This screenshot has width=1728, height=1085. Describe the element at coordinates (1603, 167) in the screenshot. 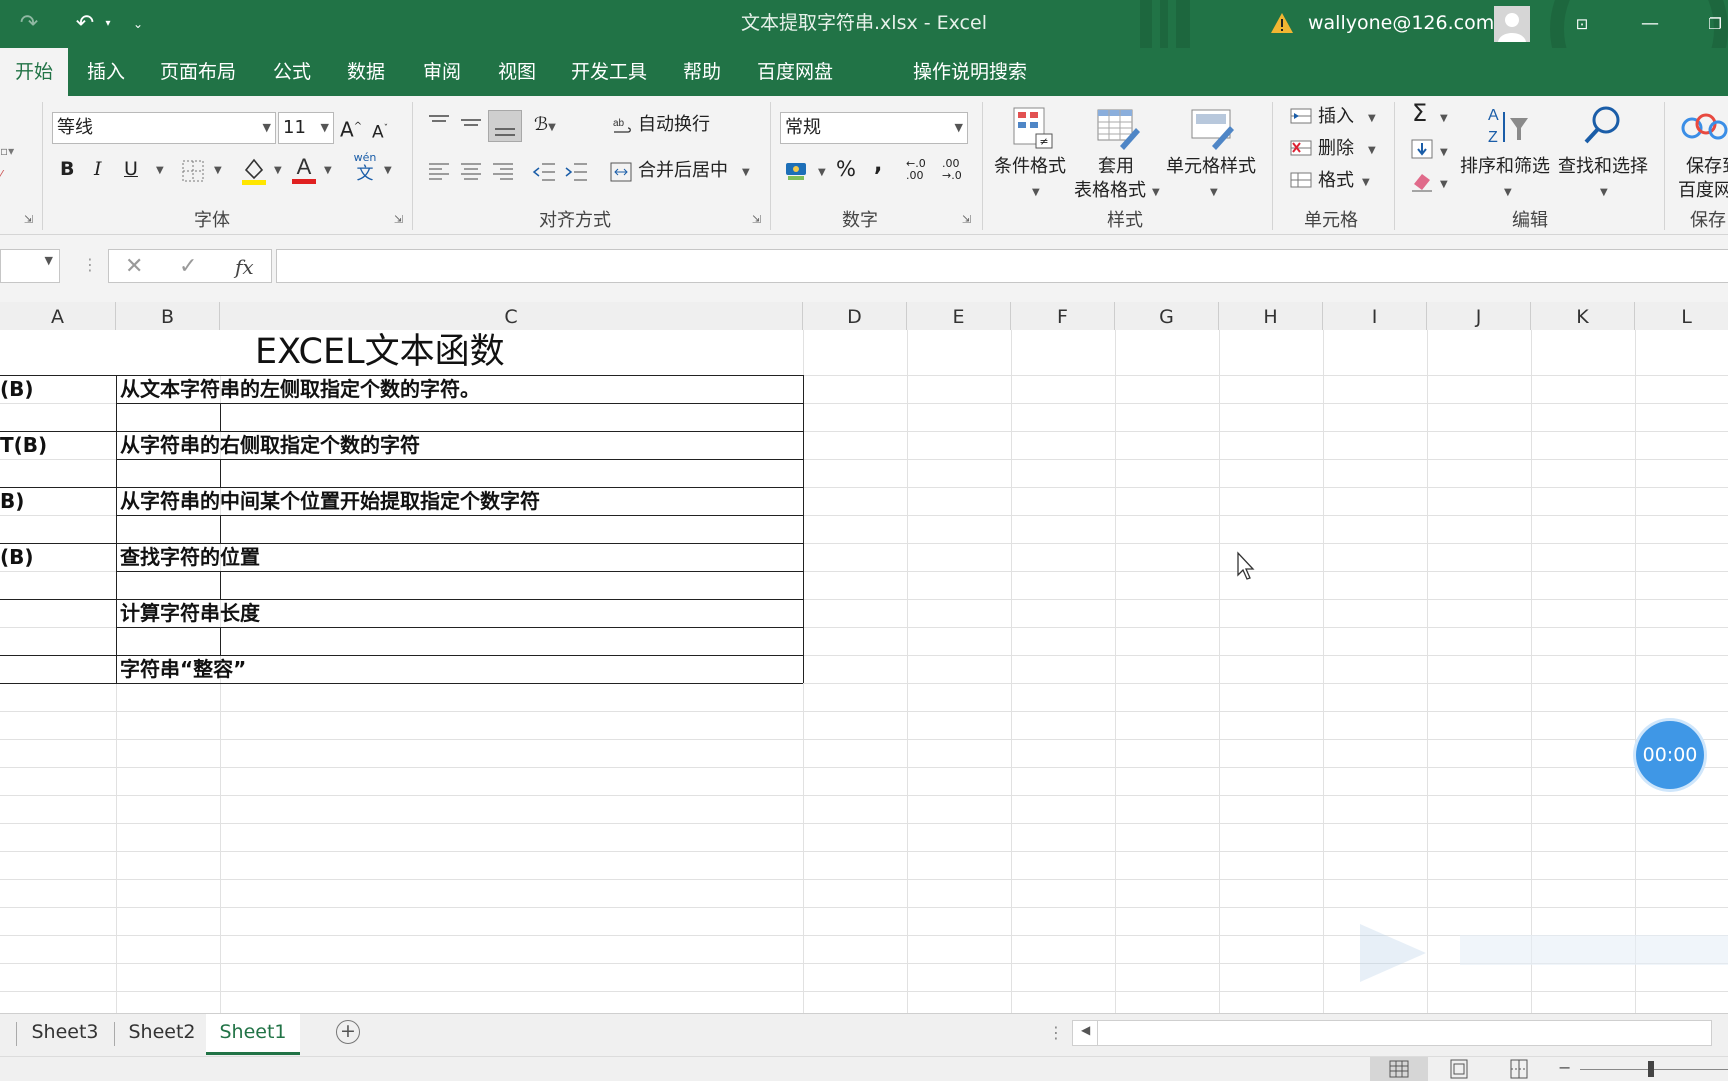

I see `find-select-button: 查找和选择` at that location.